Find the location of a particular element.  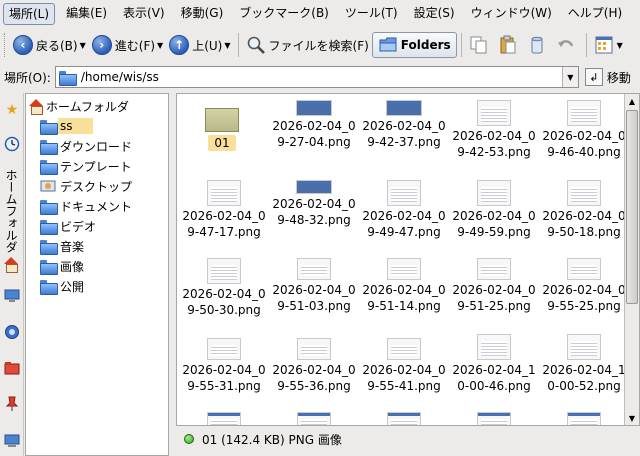

menu-tools: ツール(T) is located at coordinates (371, 14).